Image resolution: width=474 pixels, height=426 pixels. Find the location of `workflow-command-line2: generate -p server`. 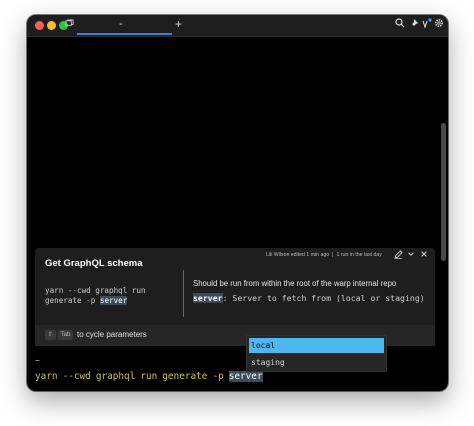

workflow-command-line2: generate -p server is located at coordinates (110, 301).